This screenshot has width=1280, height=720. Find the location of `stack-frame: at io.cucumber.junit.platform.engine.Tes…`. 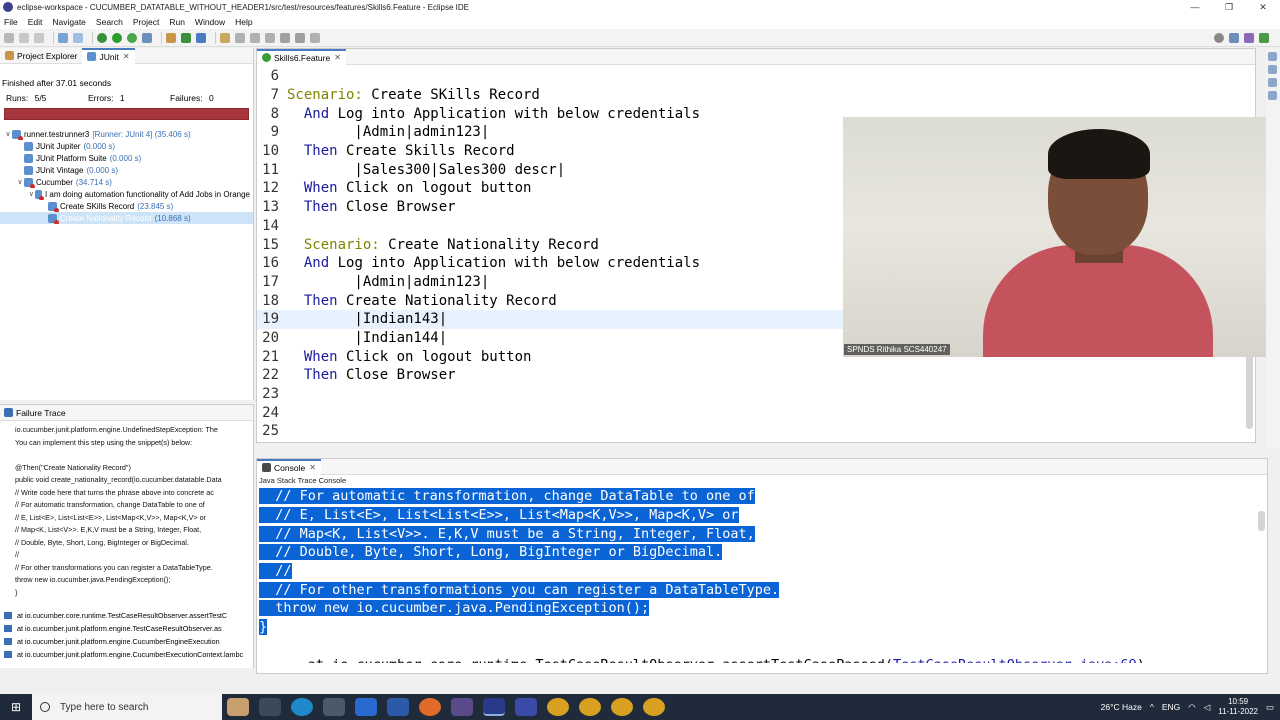

stack-frame: at io.cucumber.junit.platform.engine.Tes… is located at coordinates (126, 628).